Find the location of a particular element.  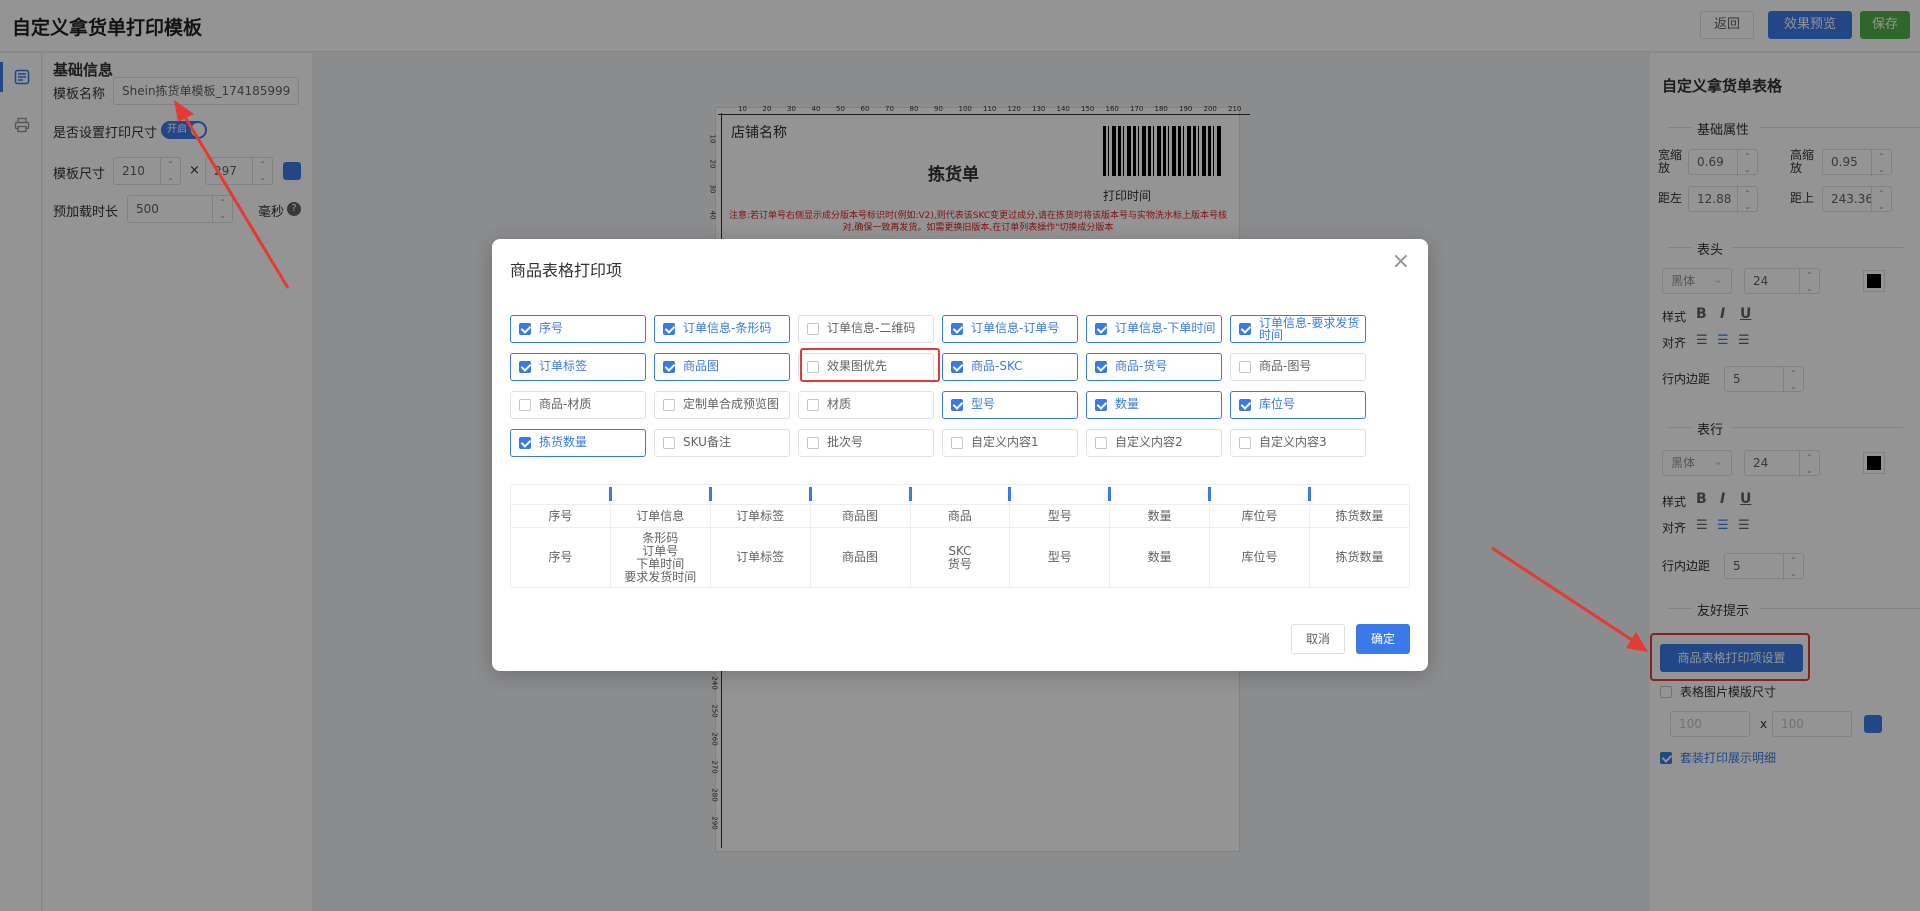

dialog-title: 商品表格打印项 is located at coordinates (566, 270).